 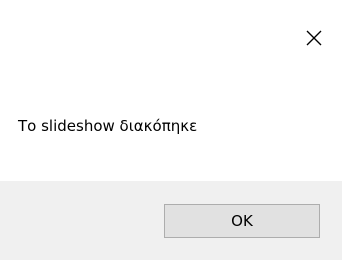 I want to click on close-button, so click(x=314, y=38).